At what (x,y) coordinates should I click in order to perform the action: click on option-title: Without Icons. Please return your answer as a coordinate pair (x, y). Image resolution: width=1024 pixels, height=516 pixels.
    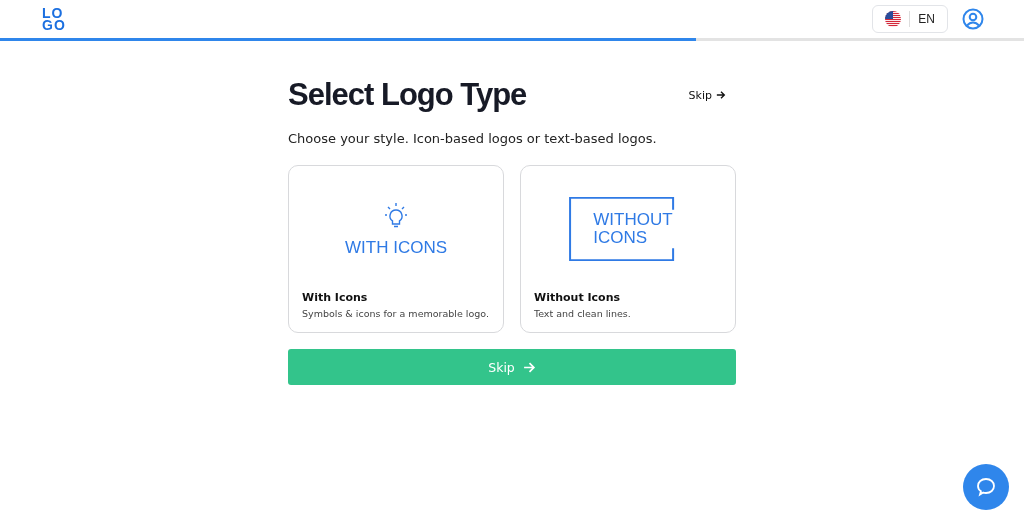
    Looking at the image, I should click on (578, 297).